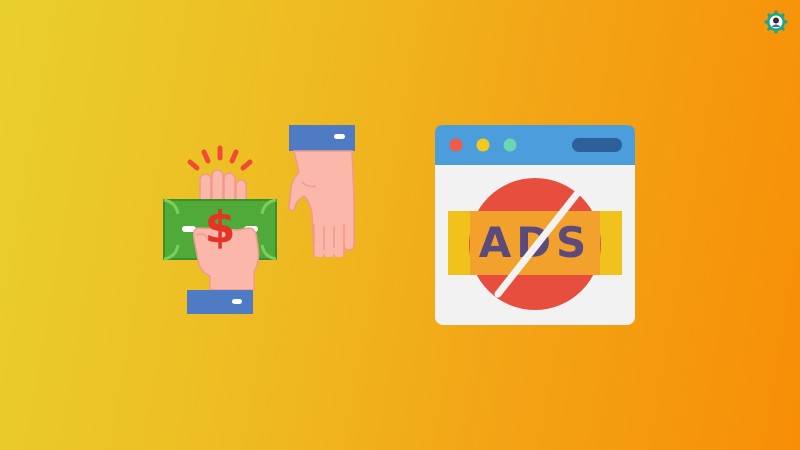  Describe the element at coordinates (220, 158) in the screenshot. I see `spark-lines` at that location.